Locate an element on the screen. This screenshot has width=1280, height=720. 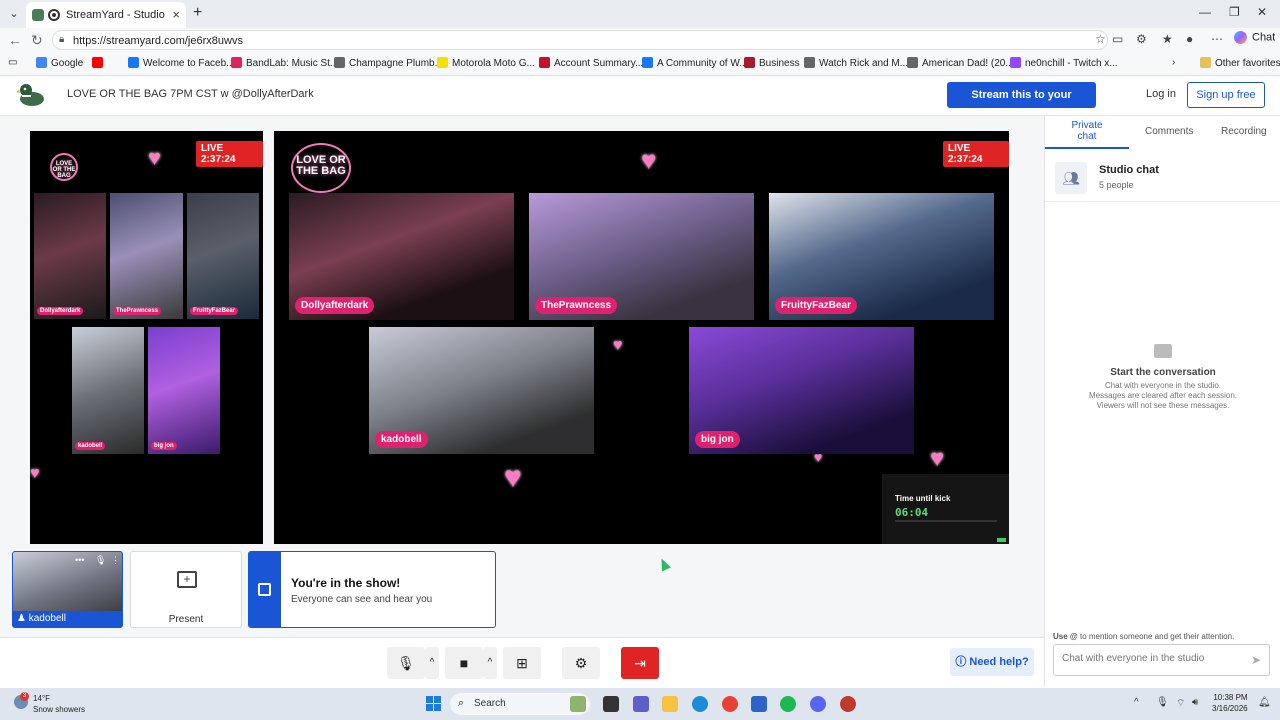
kick-timer-overlay: Time until kick 06:04 is located at coordinates (945, 509).